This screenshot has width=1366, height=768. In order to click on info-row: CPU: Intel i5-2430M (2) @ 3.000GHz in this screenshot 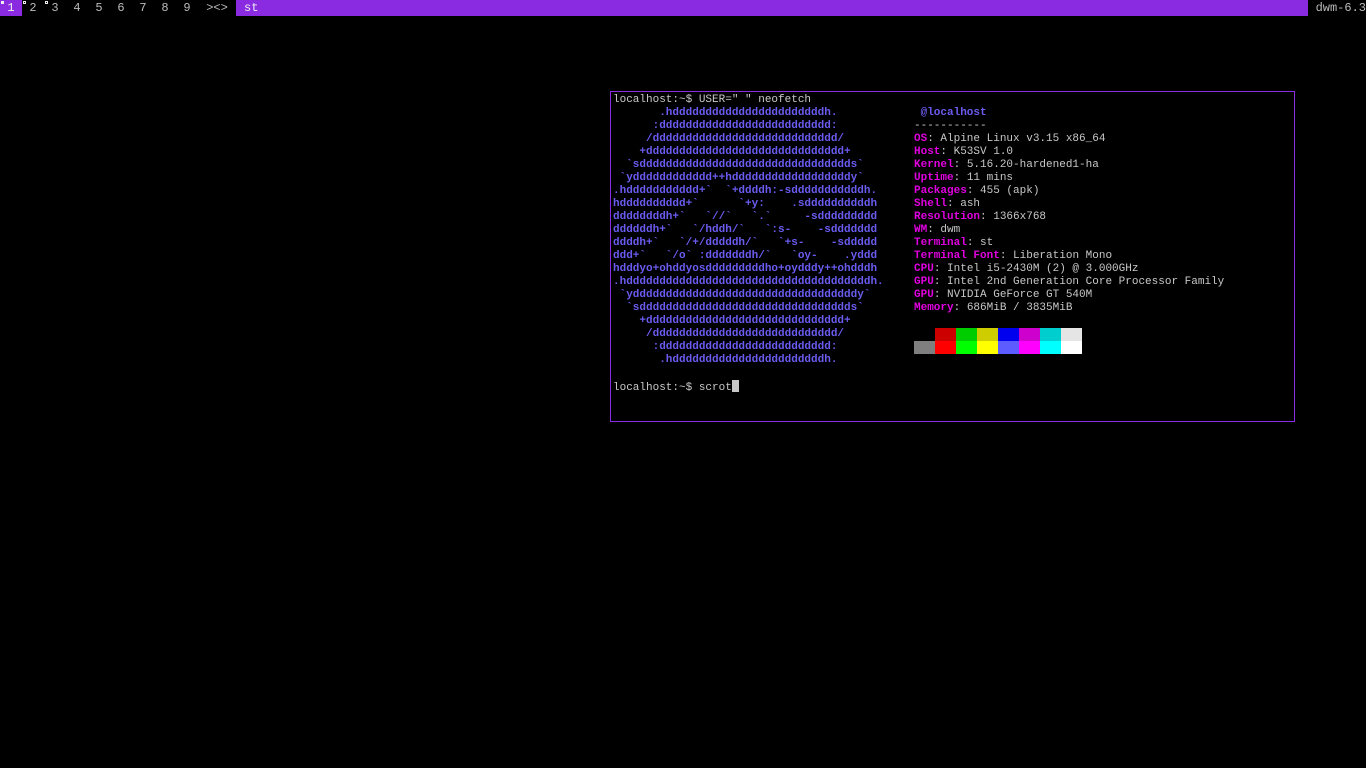, I will do `click(1069, 269)`.